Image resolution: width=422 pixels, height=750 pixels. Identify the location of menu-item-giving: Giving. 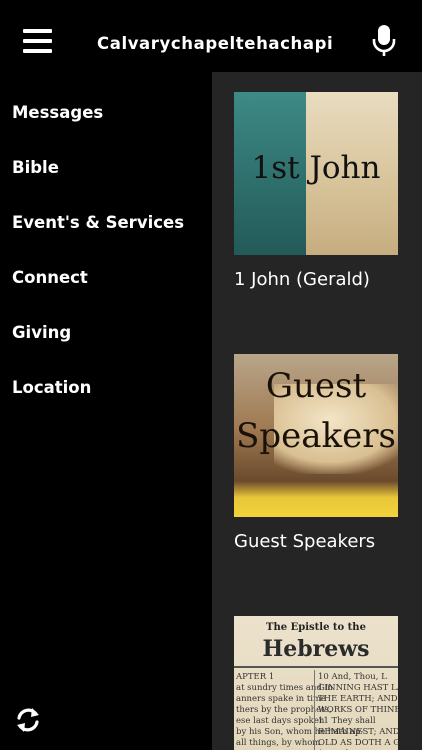
(41, 332).